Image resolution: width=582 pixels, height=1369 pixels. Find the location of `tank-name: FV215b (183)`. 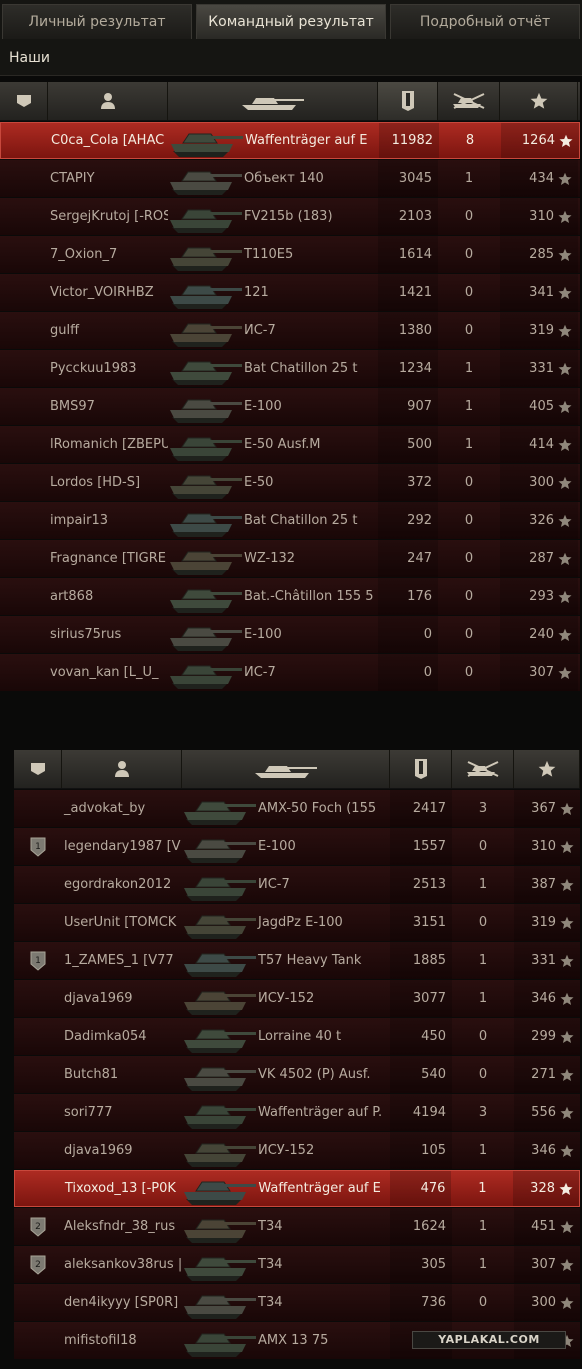

tank-name: FV215b (183) is located at coordinates (288, 216).